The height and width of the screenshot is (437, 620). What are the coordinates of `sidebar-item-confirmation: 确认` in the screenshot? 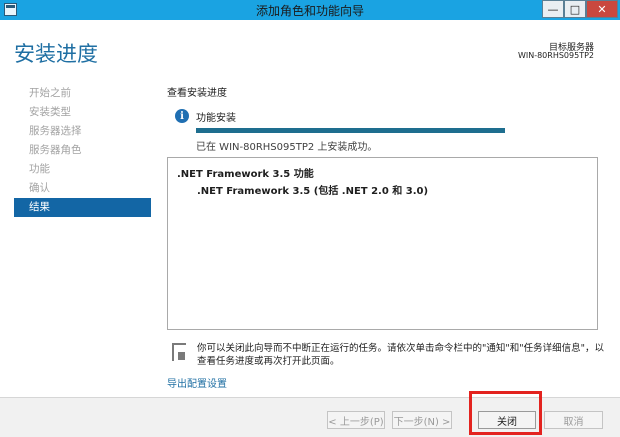 It's located at (39, 188).